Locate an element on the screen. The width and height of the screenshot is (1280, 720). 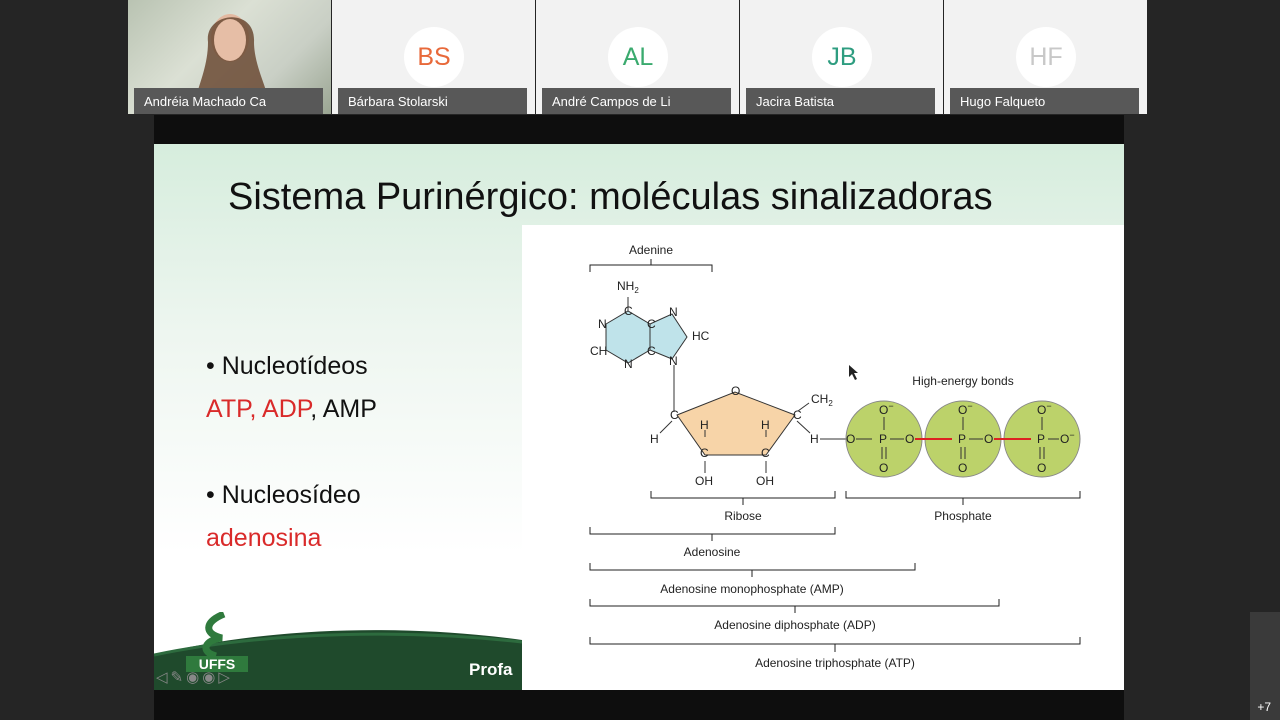
adp-bracket is located at coordinates (794, 603).